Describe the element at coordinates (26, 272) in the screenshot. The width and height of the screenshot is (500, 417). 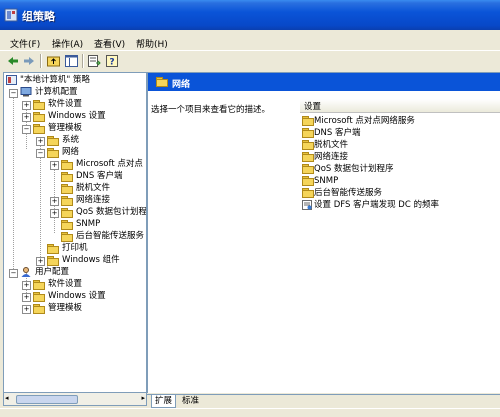
I see `user-icon` at that location.